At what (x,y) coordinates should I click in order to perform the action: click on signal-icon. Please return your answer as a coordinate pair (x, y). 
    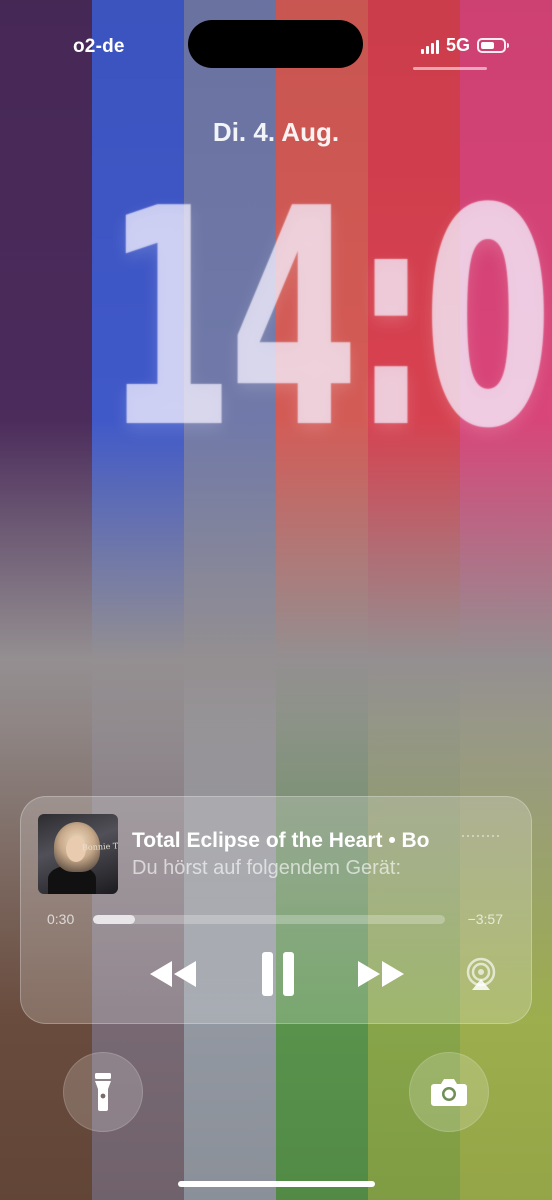
    Looking at the image, I should click on (429, 46).